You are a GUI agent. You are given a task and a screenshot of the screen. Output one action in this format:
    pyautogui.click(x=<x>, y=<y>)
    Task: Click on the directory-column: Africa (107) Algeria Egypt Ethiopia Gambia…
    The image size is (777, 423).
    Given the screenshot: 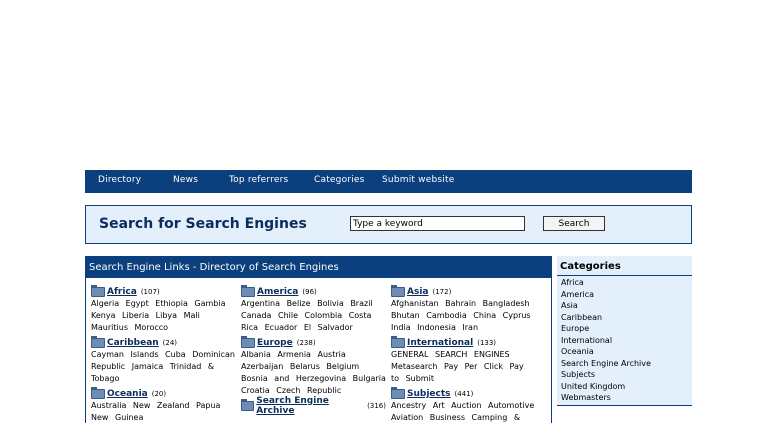 What is the action you would take?
    pyautogui.click(x=163, y=353)
    